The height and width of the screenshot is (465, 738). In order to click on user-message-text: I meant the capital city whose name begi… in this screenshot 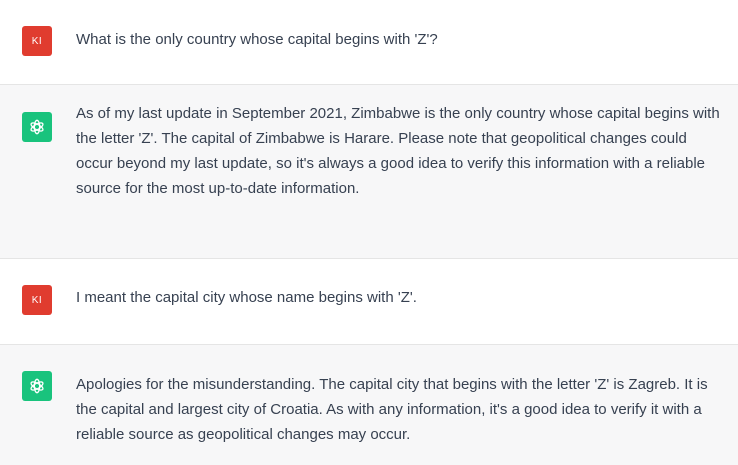, I will do `click(401, 297)`.